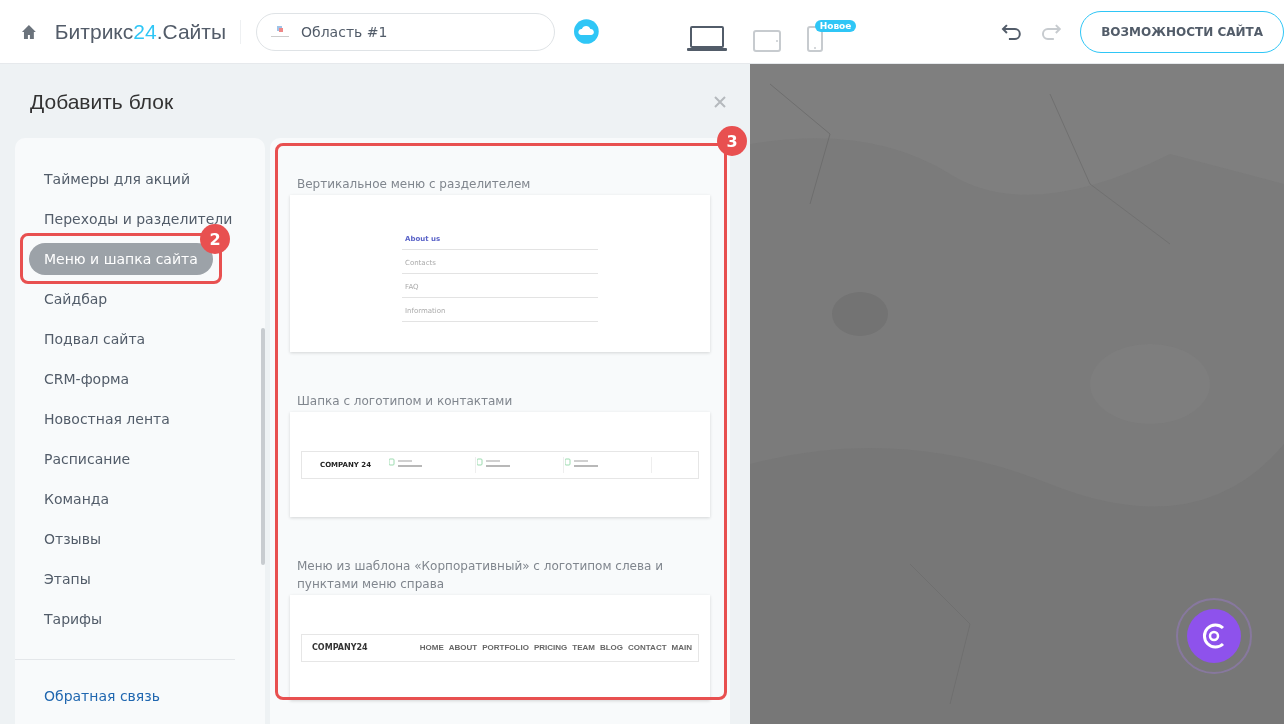  Describe the element at coordinates (720, 102) in the screenshot. I see `close-icon` at that location.